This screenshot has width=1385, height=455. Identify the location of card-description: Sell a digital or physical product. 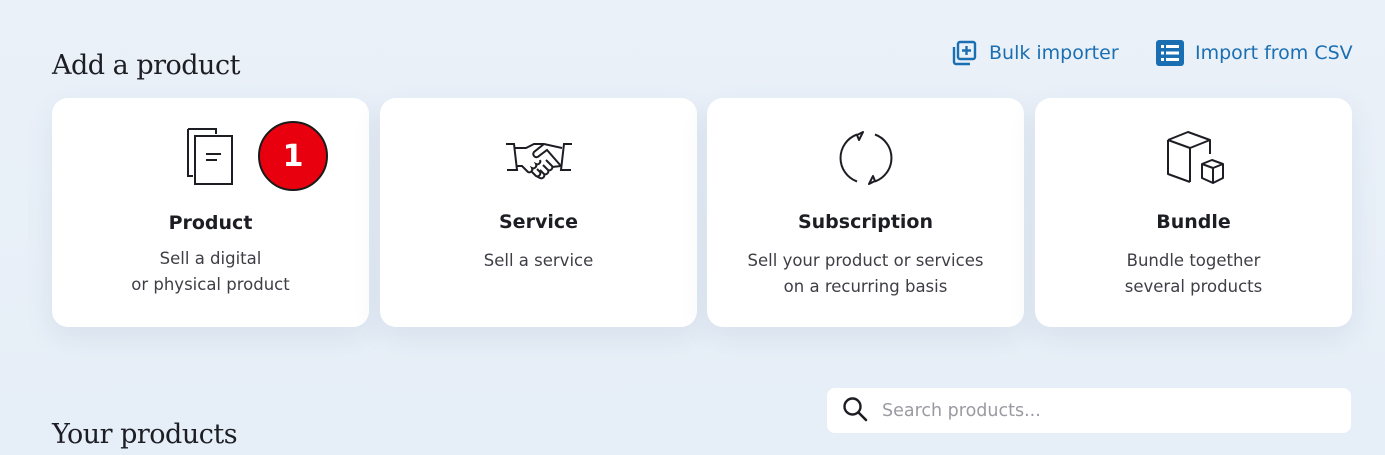
(210, 272).